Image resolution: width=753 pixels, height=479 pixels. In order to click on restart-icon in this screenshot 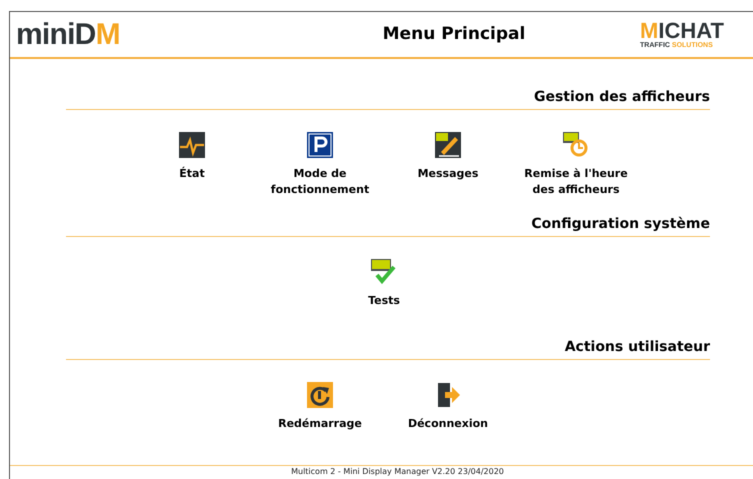, I will do `click(320, 395)`.